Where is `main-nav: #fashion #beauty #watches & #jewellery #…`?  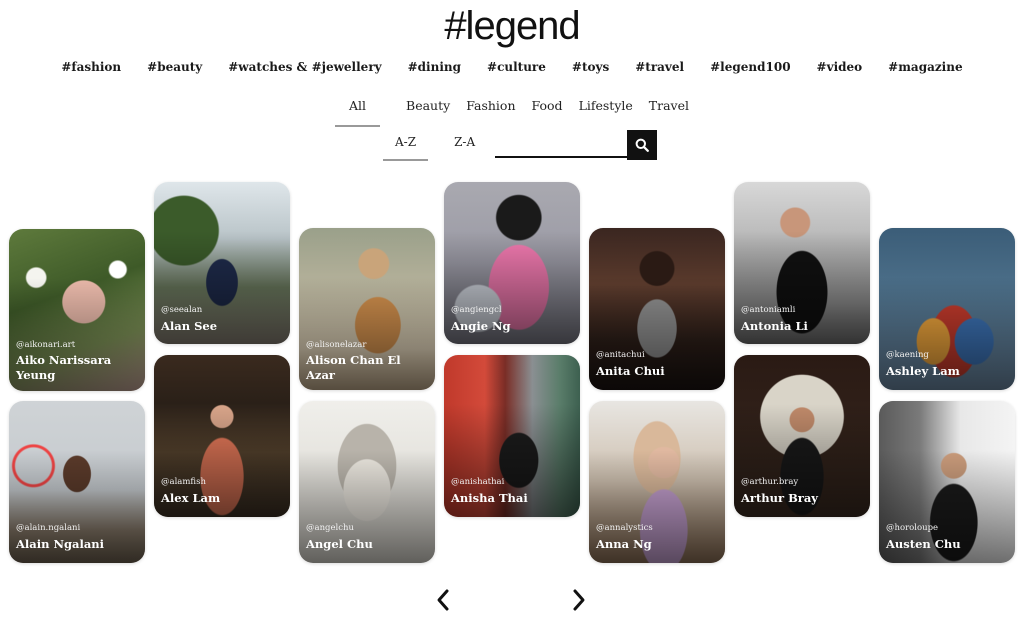
main-nav: #fashion #beauty #watches & #jewellery #… is located at coordinates (512, 67).